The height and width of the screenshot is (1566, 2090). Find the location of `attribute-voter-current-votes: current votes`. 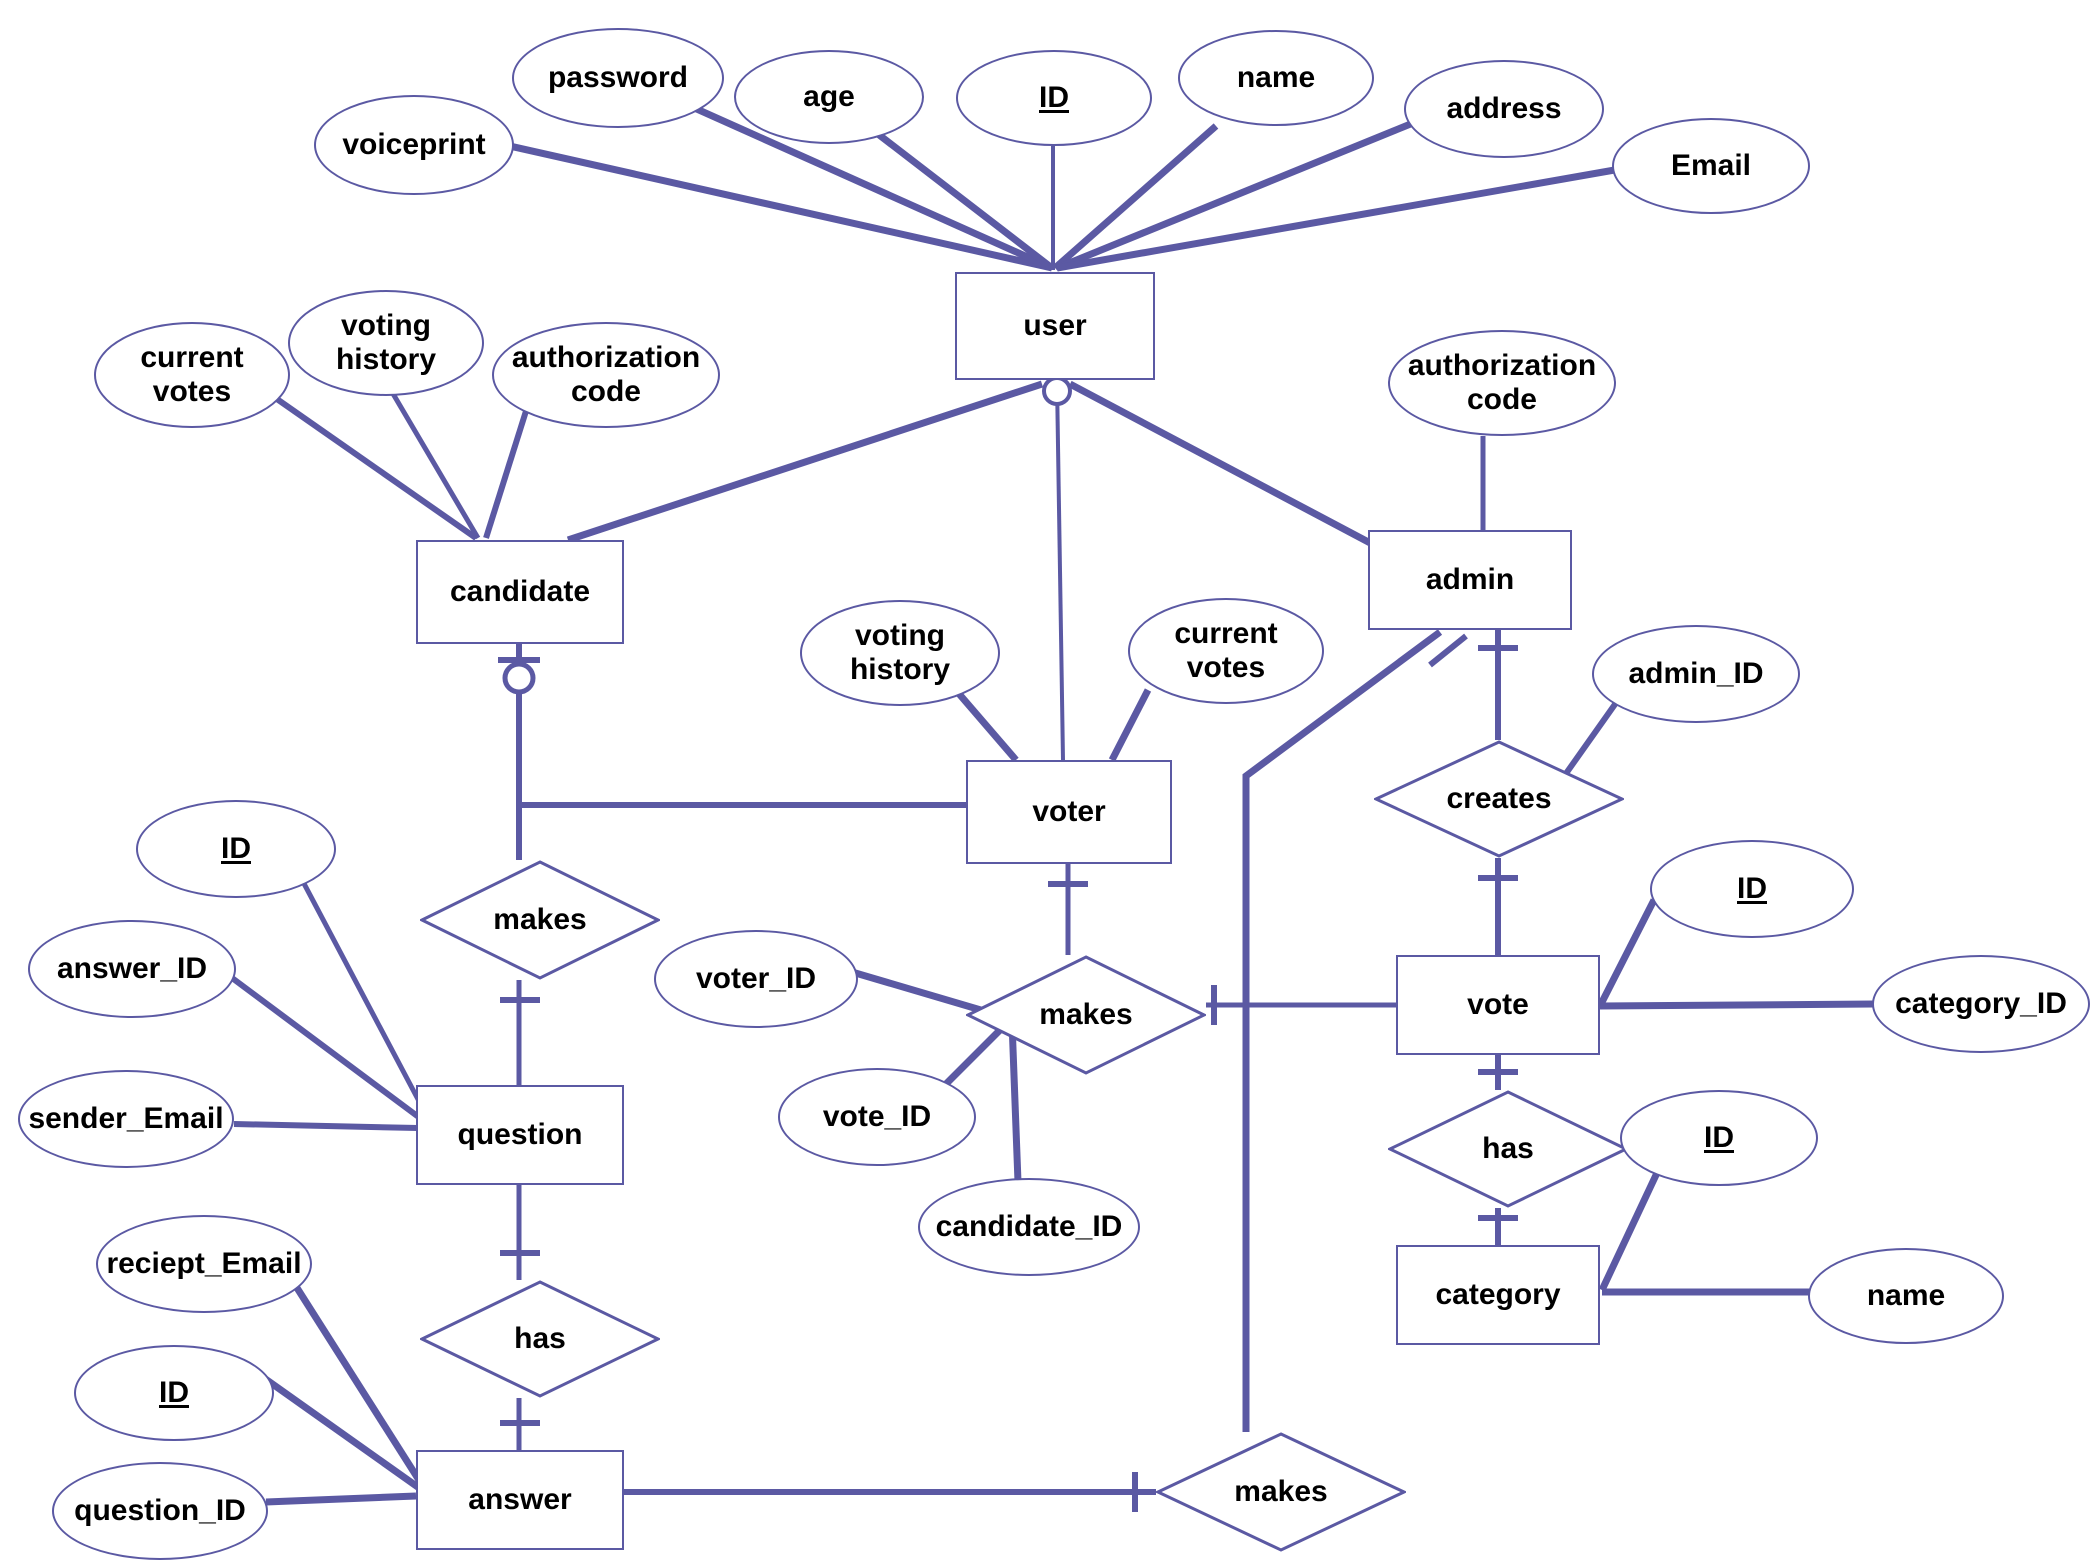

attribute-voter-current-votes: current votes is located at coordinates (1226, 651).